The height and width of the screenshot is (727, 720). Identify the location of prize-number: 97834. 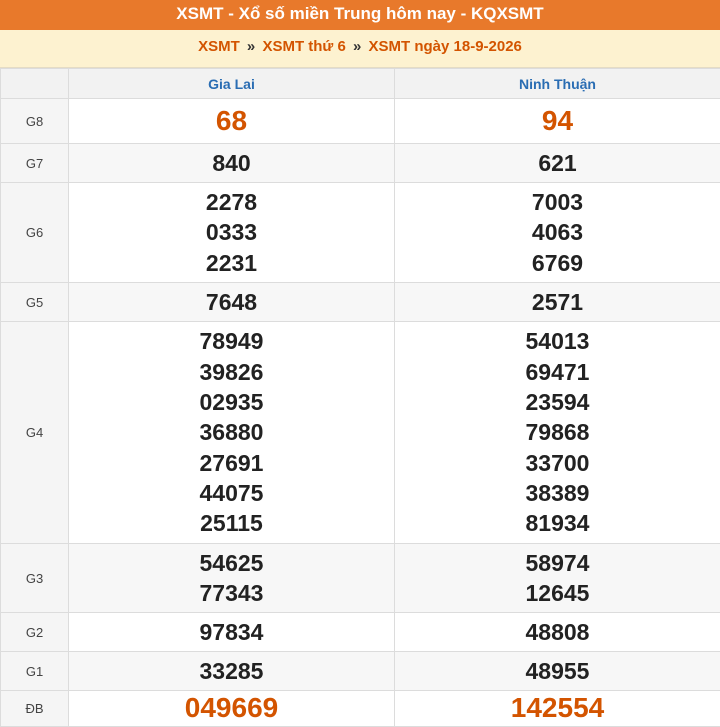
(231, 632).